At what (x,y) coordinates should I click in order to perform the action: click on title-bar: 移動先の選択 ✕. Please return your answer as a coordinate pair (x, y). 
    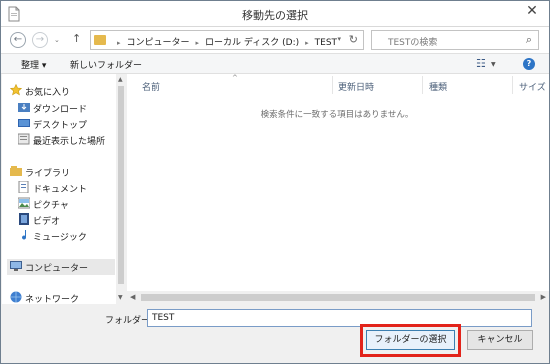
    Looking at the image, I should click on (275, 14).